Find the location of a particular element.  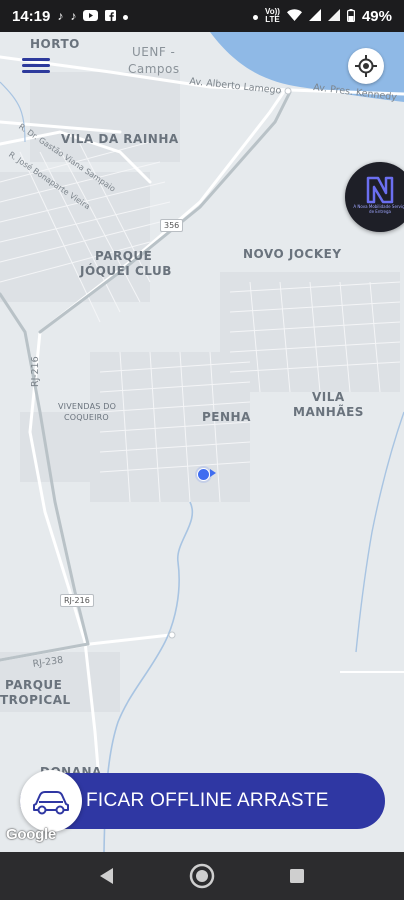

status-right: Vo)) LTE 49% is located at coordinates (322, 16).